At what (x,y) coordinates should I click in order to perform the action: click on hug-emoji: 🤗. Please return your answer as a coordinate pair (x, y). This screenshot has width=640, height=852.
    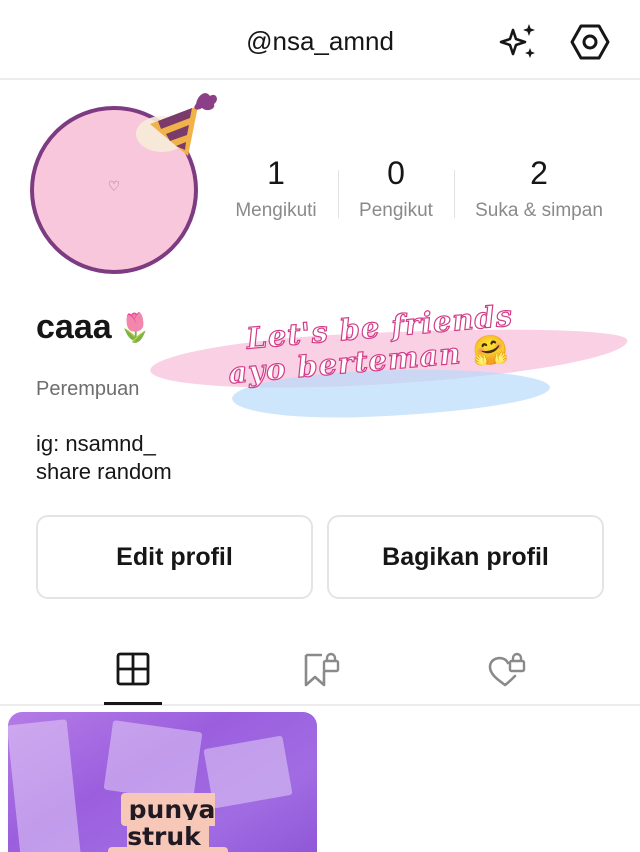
    Looking at the image, I should click on (490, 350).